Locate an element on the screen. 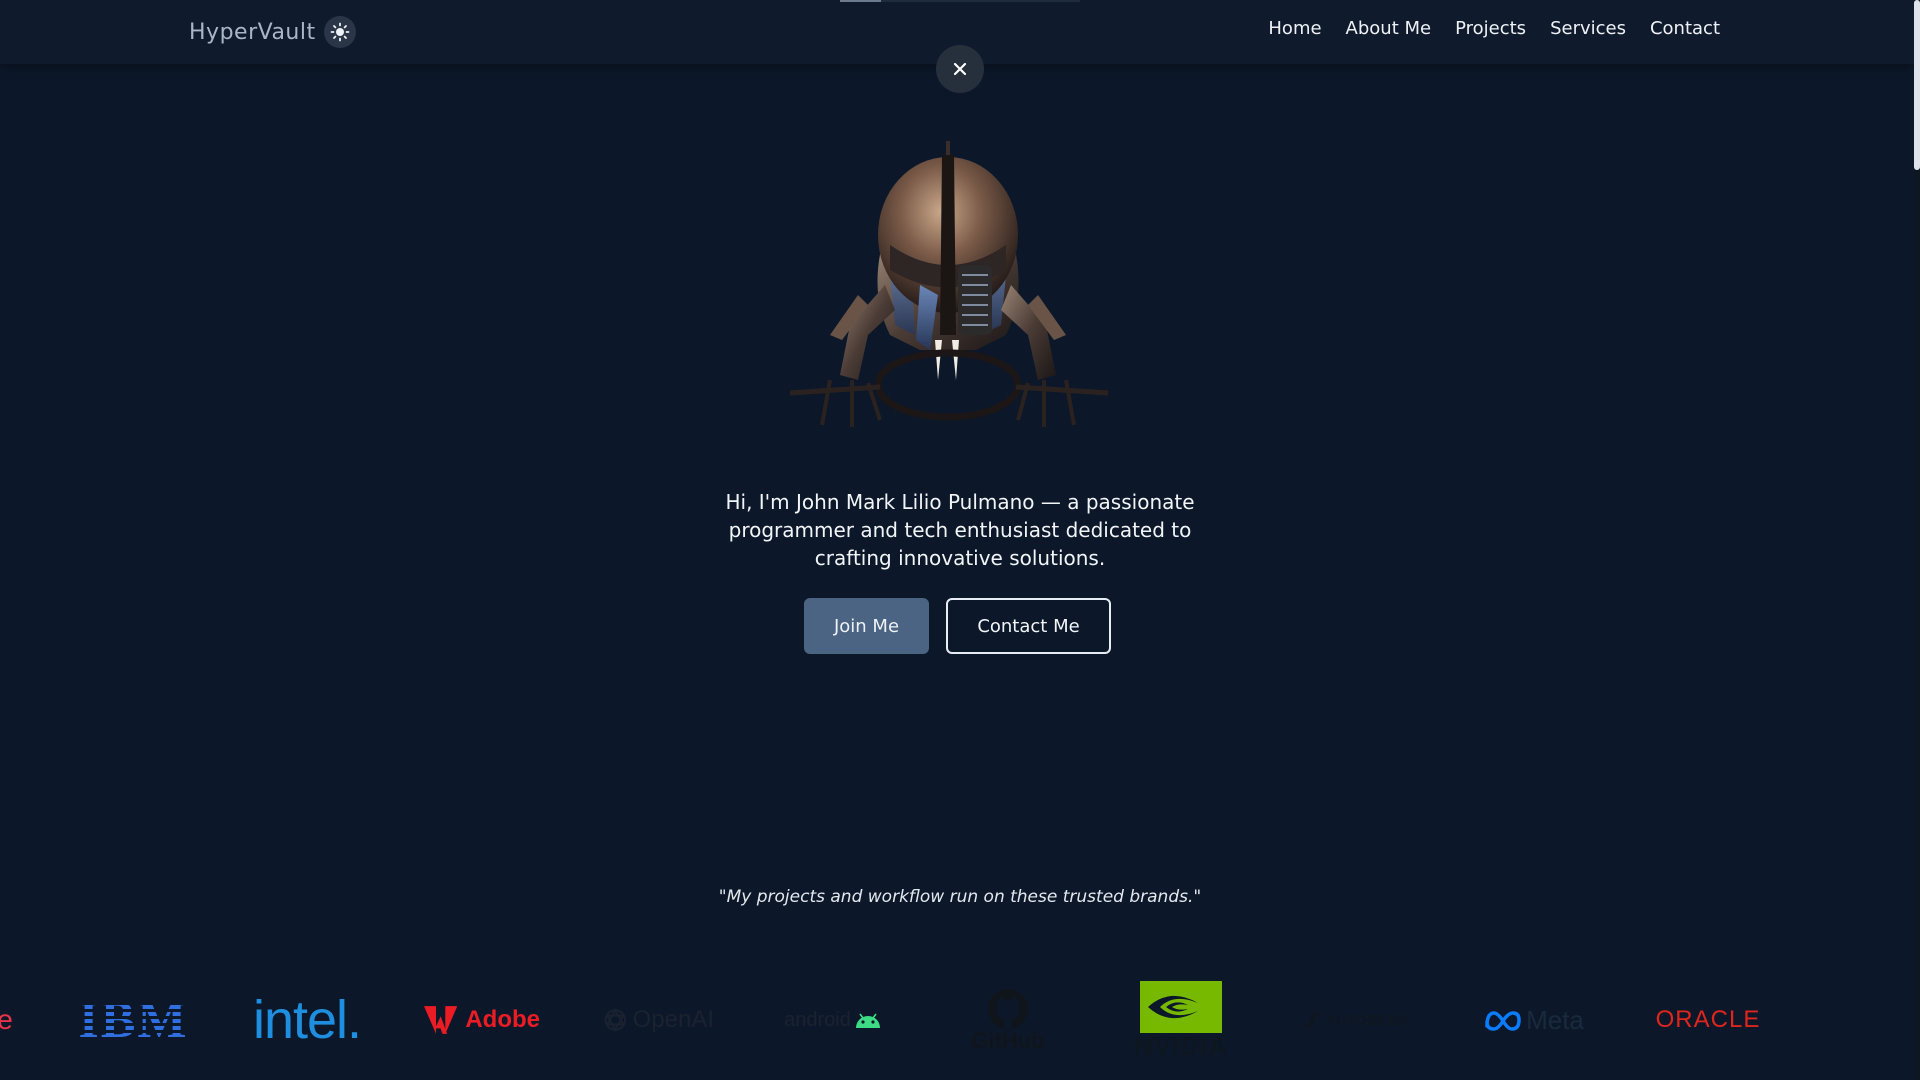  brand-logo-nvidia: NVIDIA is located at coordinates (1181, 1020).